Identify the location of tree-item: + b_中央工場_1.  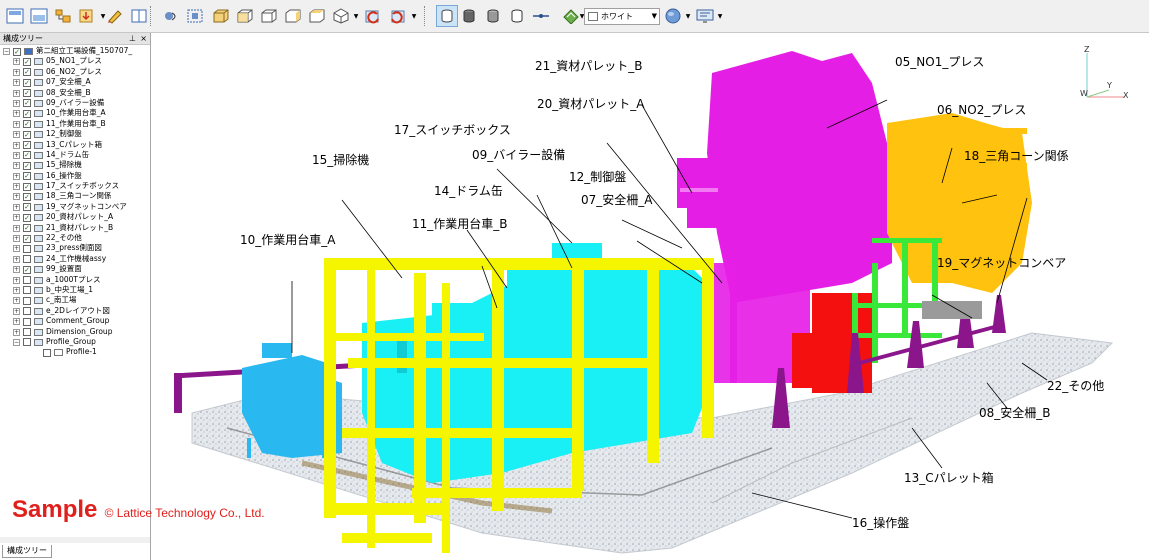
(75, 290).